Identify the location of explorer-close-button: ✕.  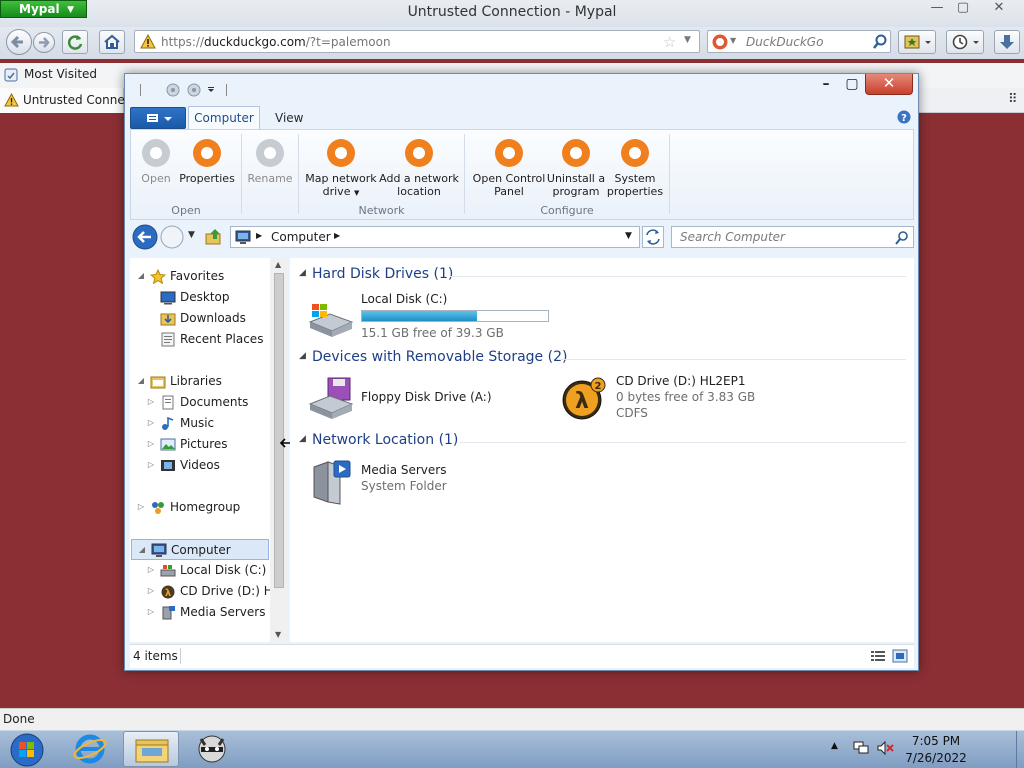
(889, 84).